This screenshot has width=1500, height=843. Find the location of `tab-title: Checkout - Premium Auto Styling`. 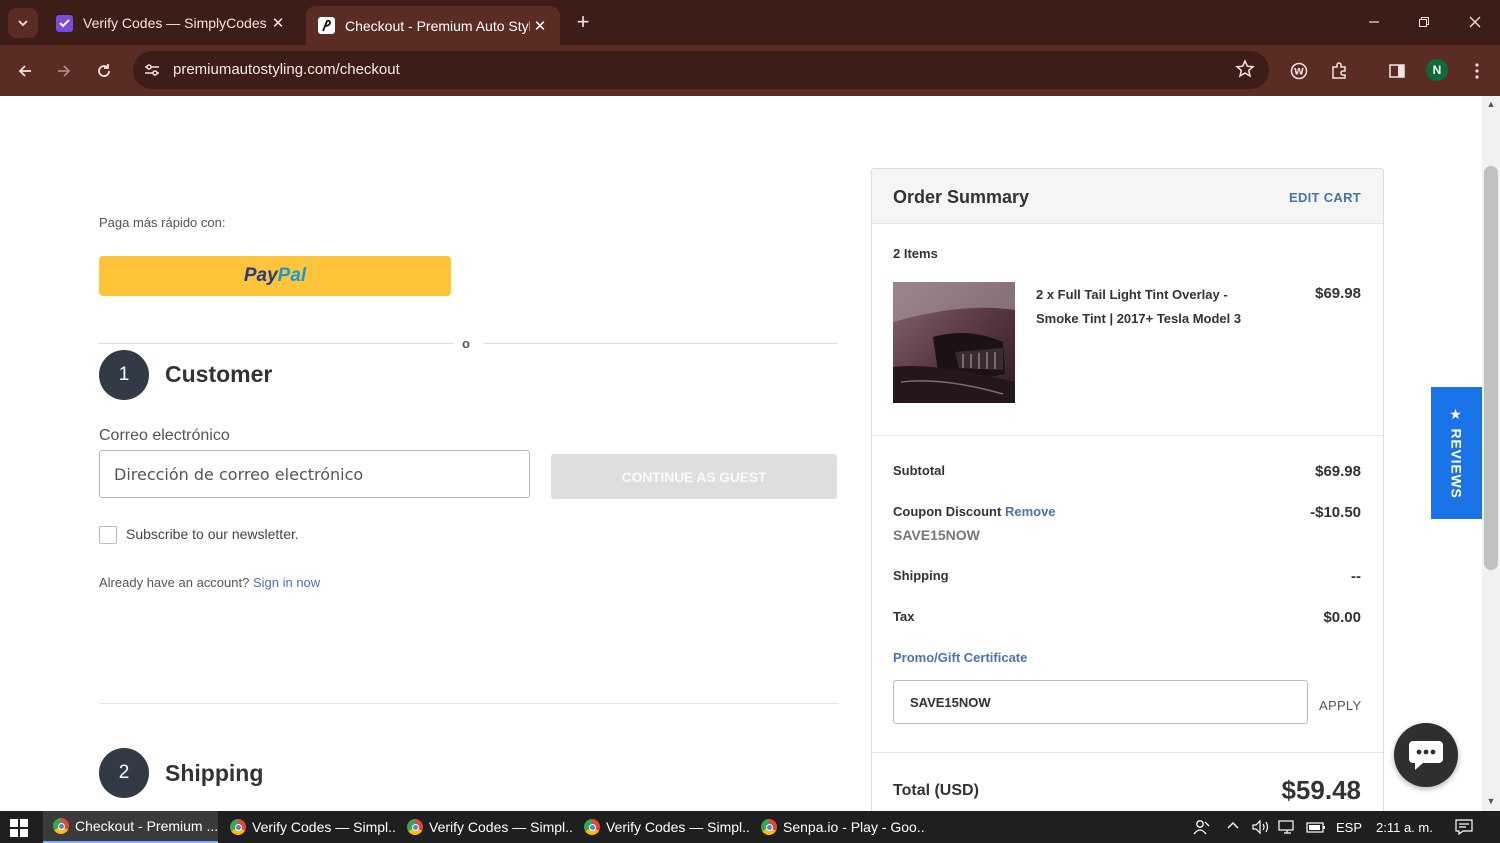

tab-title: Checkout - Premium Auto Styling is located at coordinates (437, 25).